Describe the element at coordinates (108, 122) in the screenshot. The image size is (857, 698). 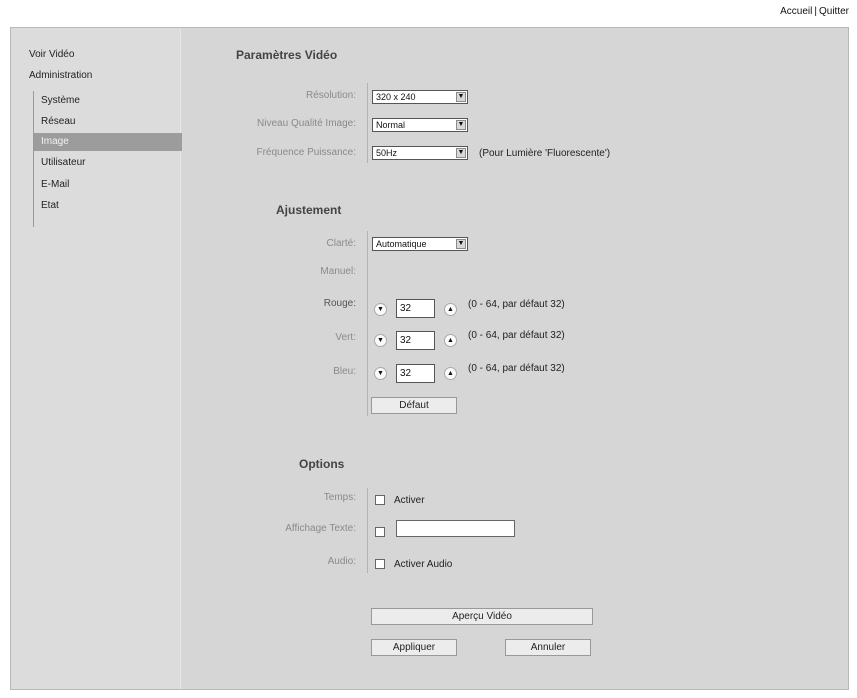
I see `sidebar-item-reseau: Réseau` at that location.